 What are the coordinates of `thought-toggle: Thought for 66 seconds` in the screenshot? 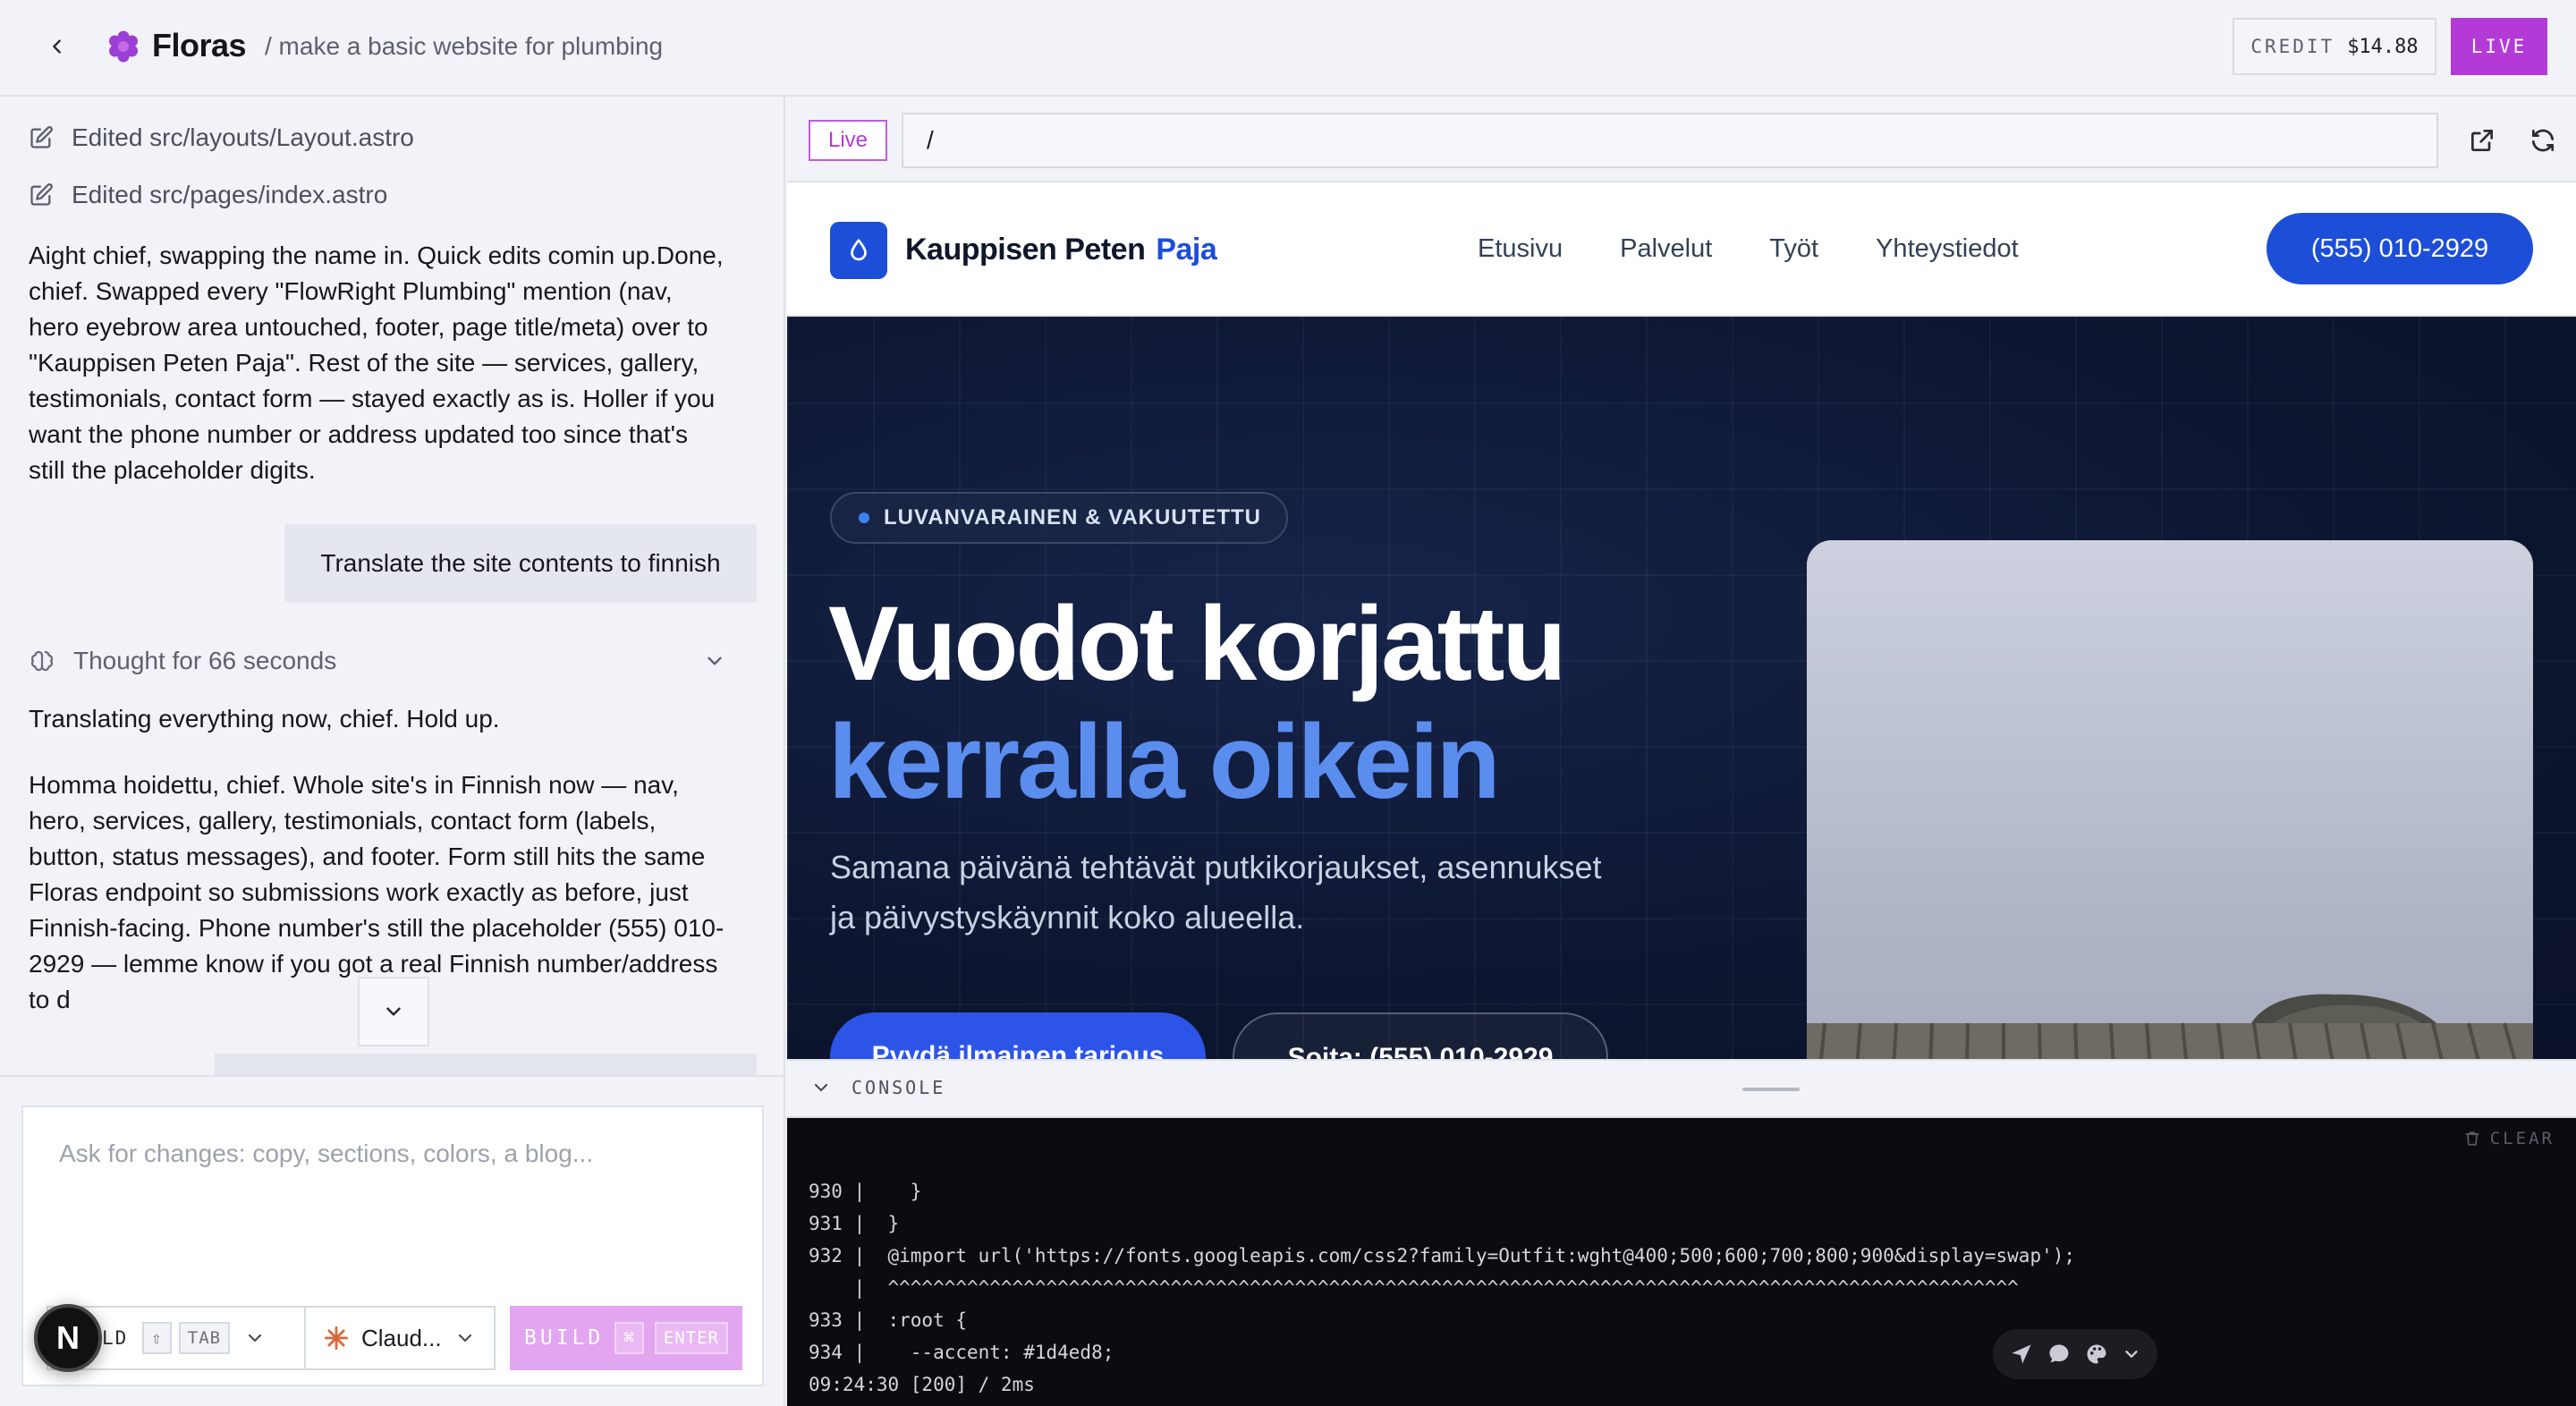 It's located at (377, 661).